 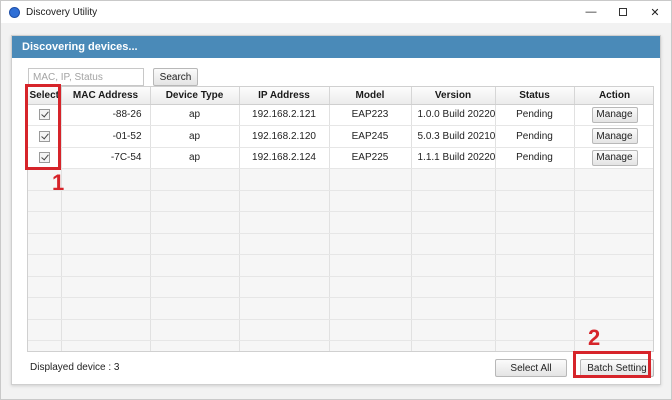 What do you see at coordinates (284, 158) in the screenshot?
I see `ip-address-cell: 192.168.2.124` at bounding box center [284, 158].